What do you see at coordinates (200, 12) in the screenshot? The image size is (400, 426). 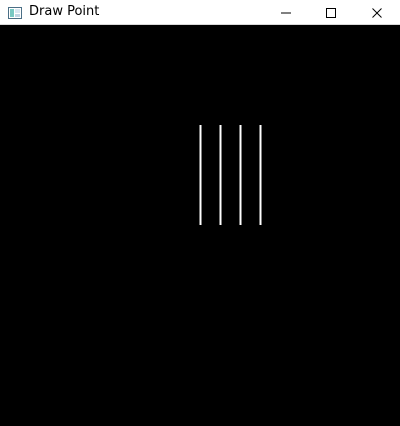 I see `title-bar: Draw Point` at bounding box center [200, 12].